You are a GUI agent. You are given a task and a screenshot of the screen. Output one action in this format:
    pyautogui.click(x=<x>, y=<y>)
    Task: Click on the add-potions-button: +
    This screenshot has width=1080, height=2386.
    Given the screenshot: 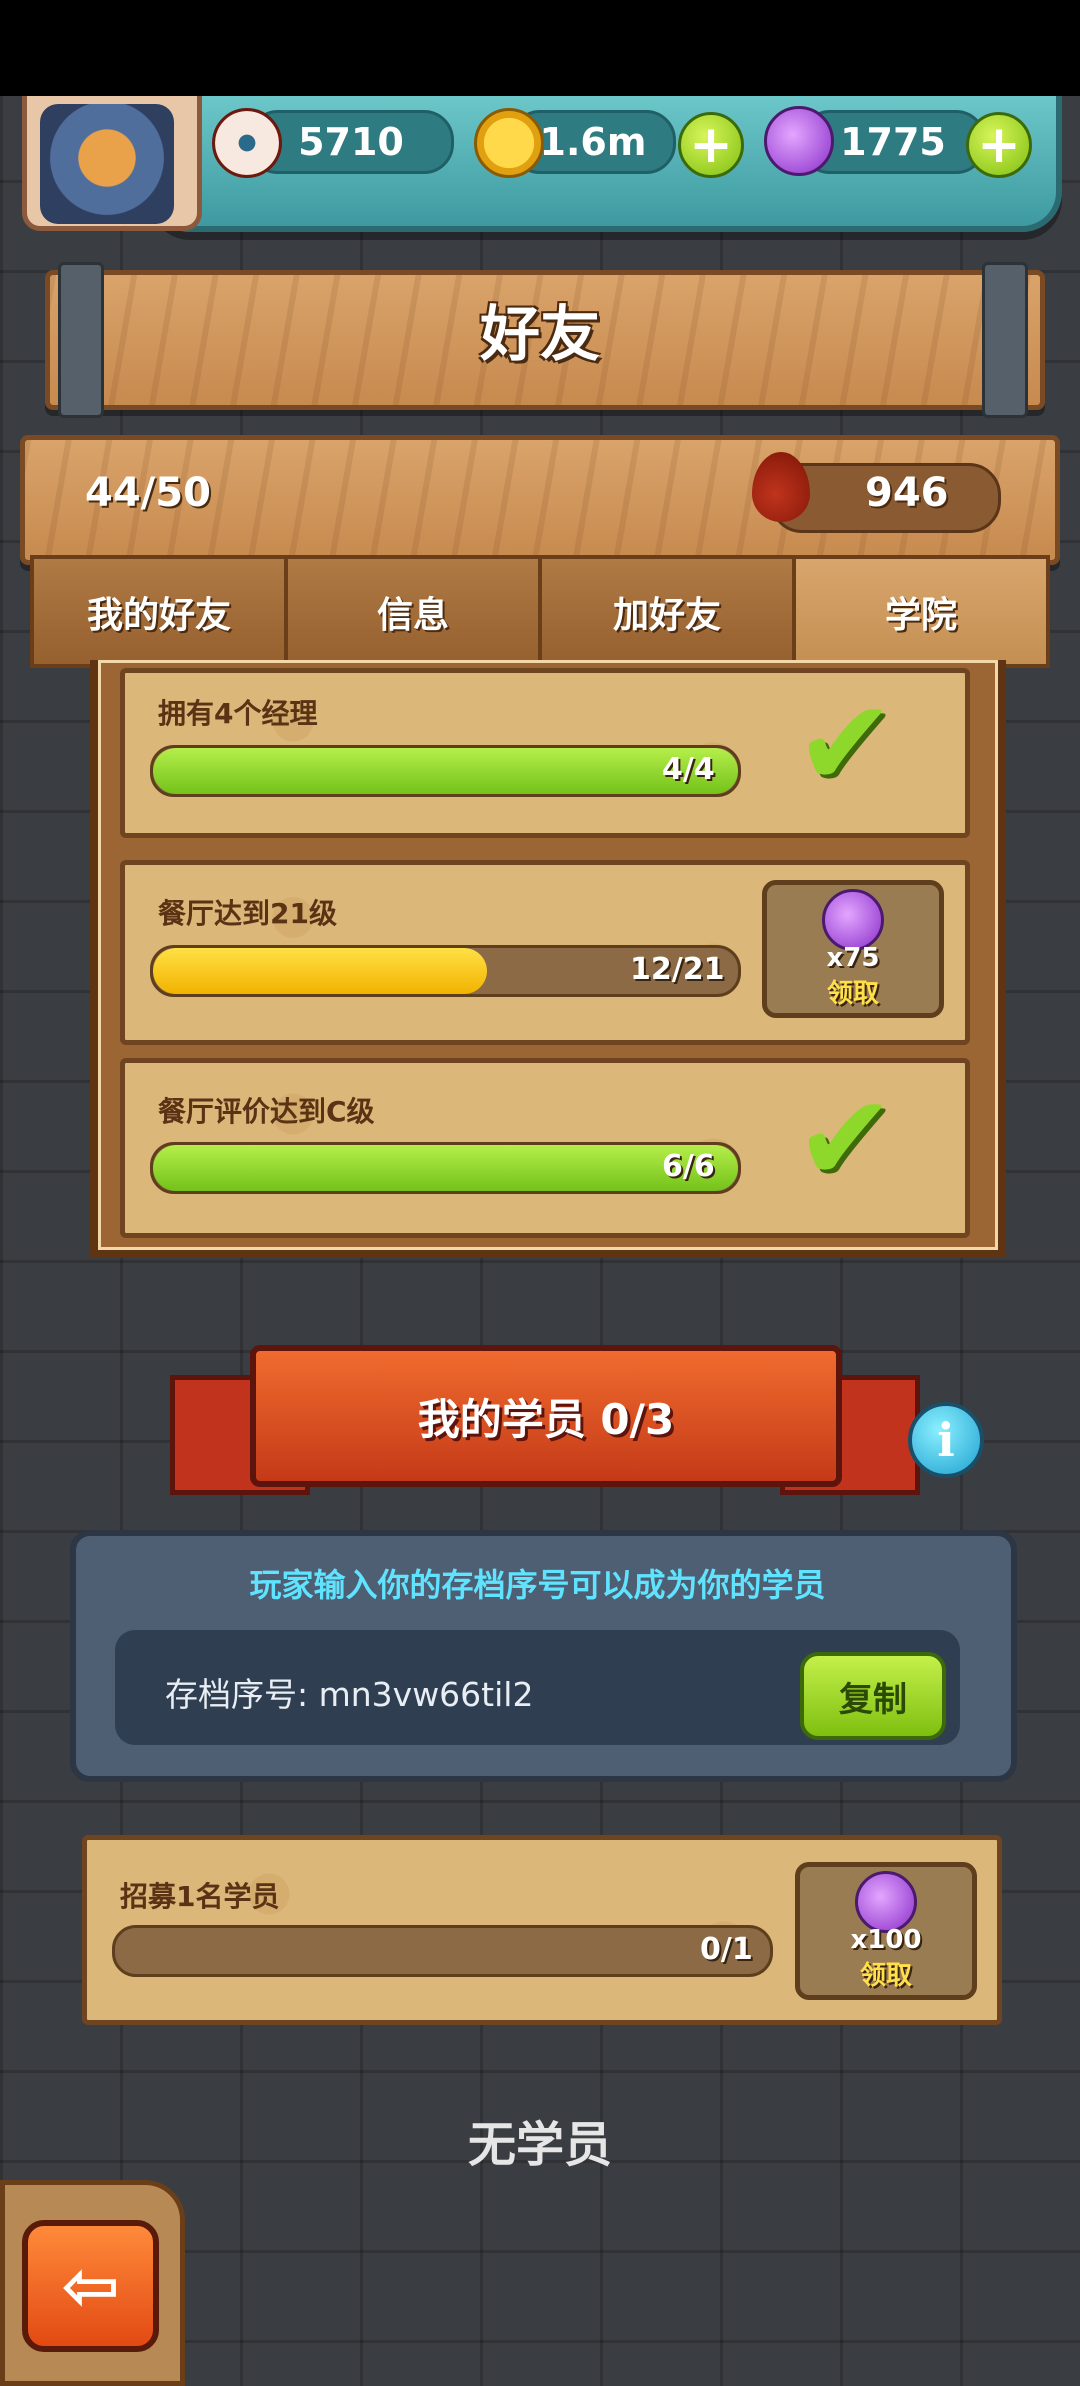 What is the action you would take?
    pyautogui.click(x=999, y=145)
    